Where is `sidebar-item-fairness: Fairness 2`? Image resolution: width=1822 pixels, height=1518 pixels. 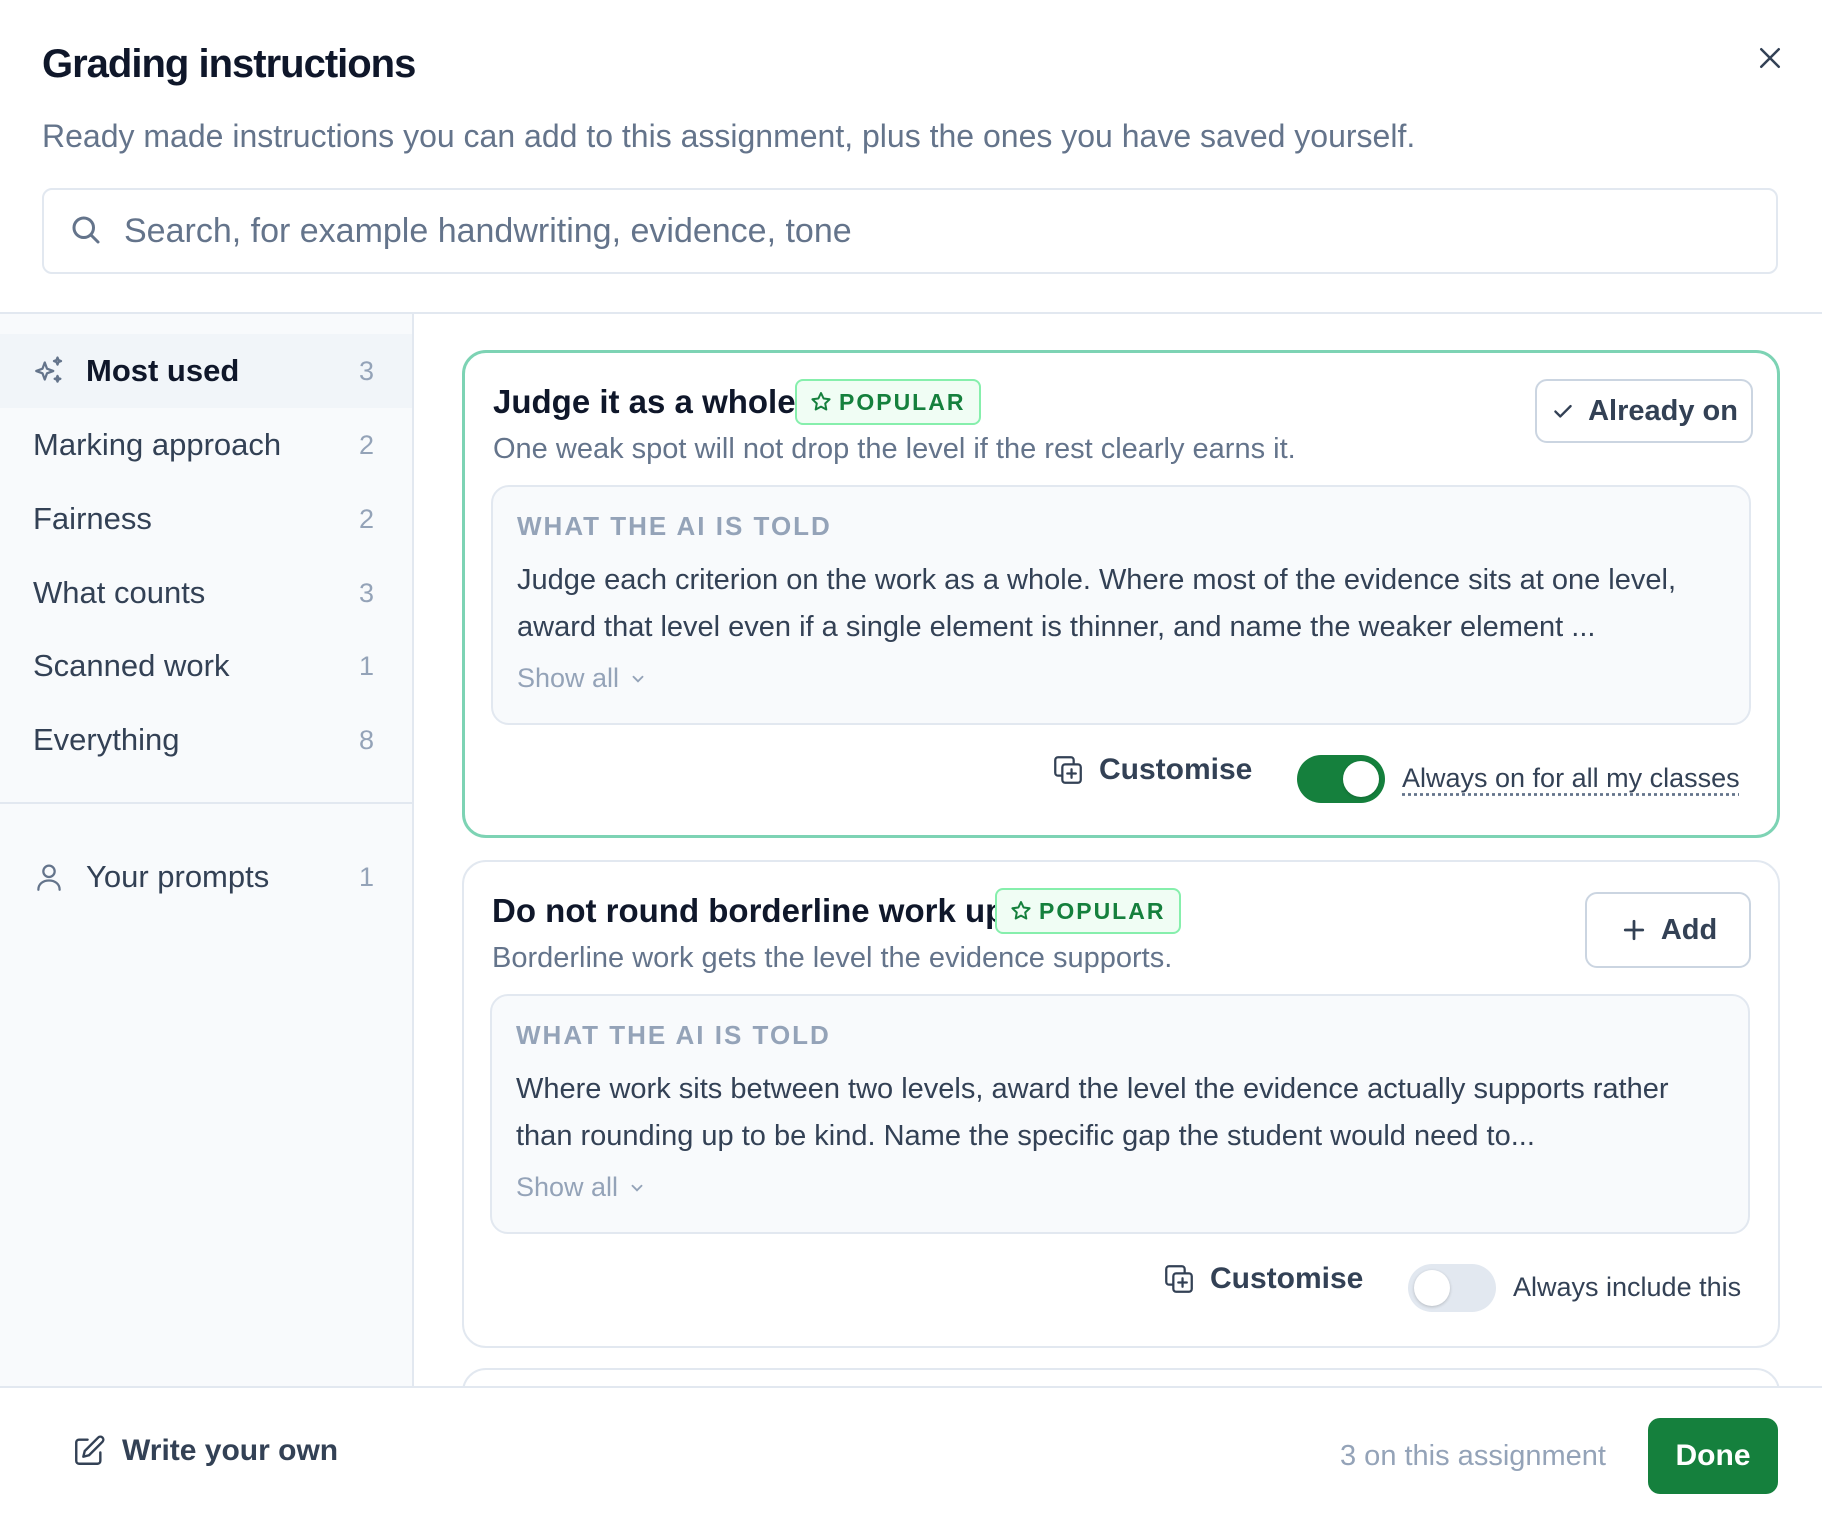 sidebar-item-fairness: Fairness 2 is located at coordinates (206, 519).